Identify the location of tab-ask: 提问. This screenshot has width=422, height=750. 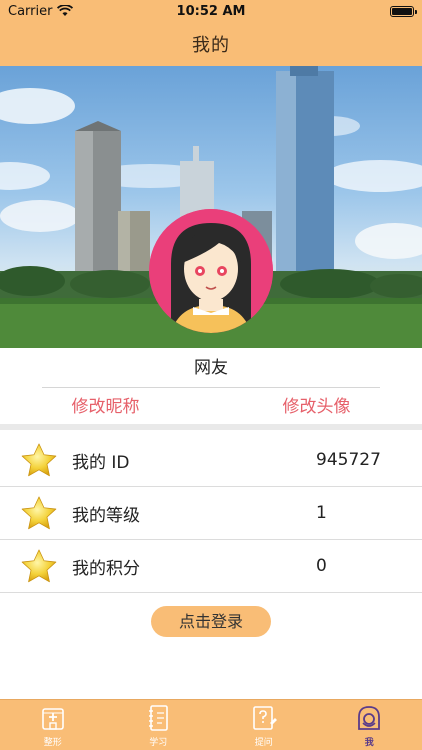
(264, 725).